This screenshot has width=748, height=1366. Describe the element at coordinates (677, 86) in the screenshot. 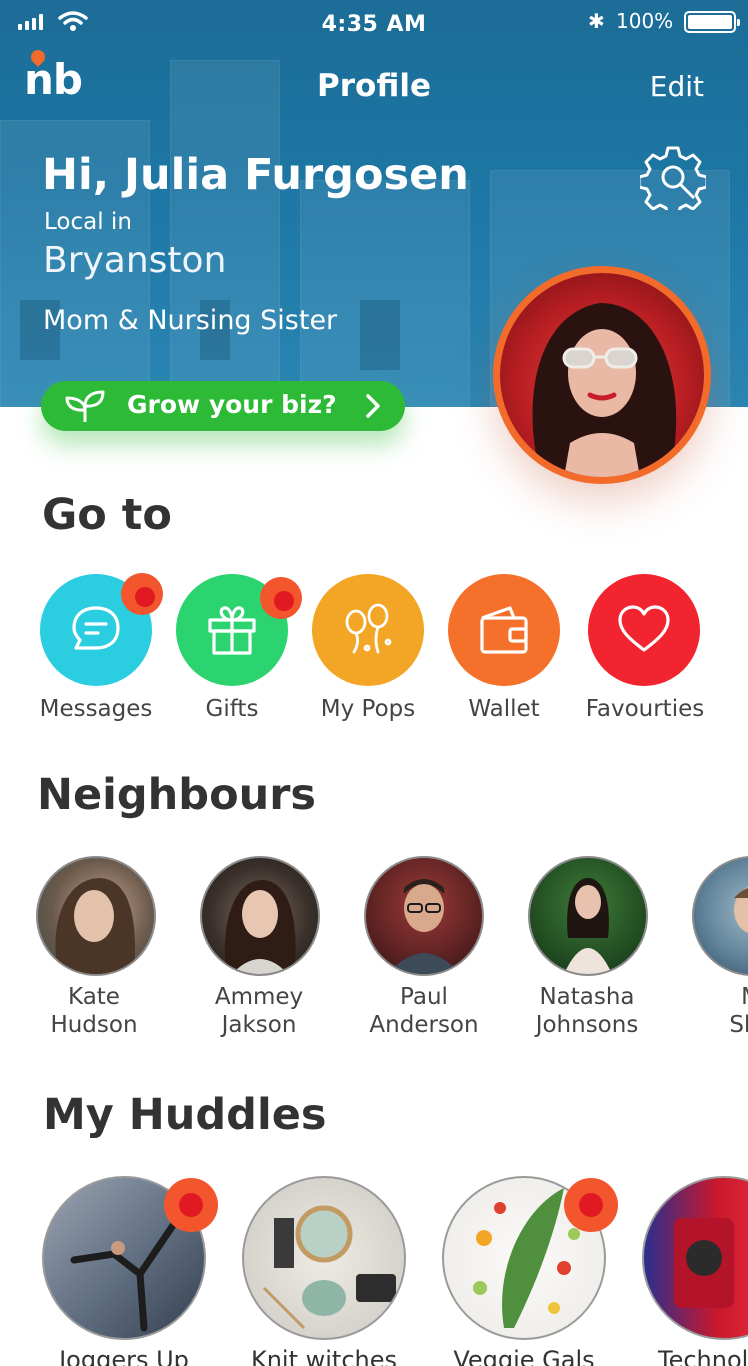

I see `edit-button: Edit` at that location.